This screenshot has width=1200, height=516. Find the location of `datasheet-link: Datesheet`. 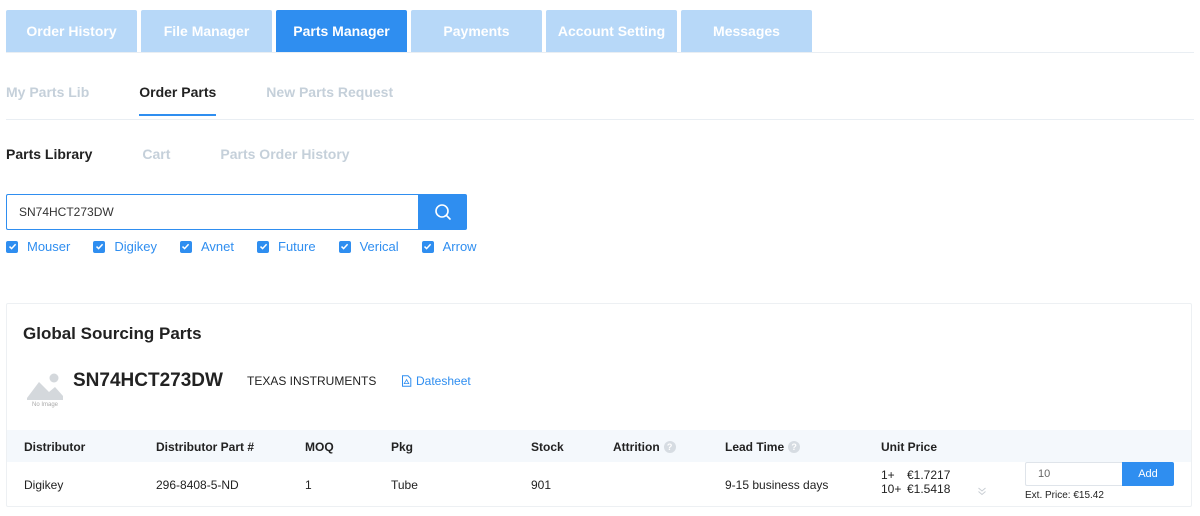

datasheet-link: Datesheet is located at coordinates (436, 381).